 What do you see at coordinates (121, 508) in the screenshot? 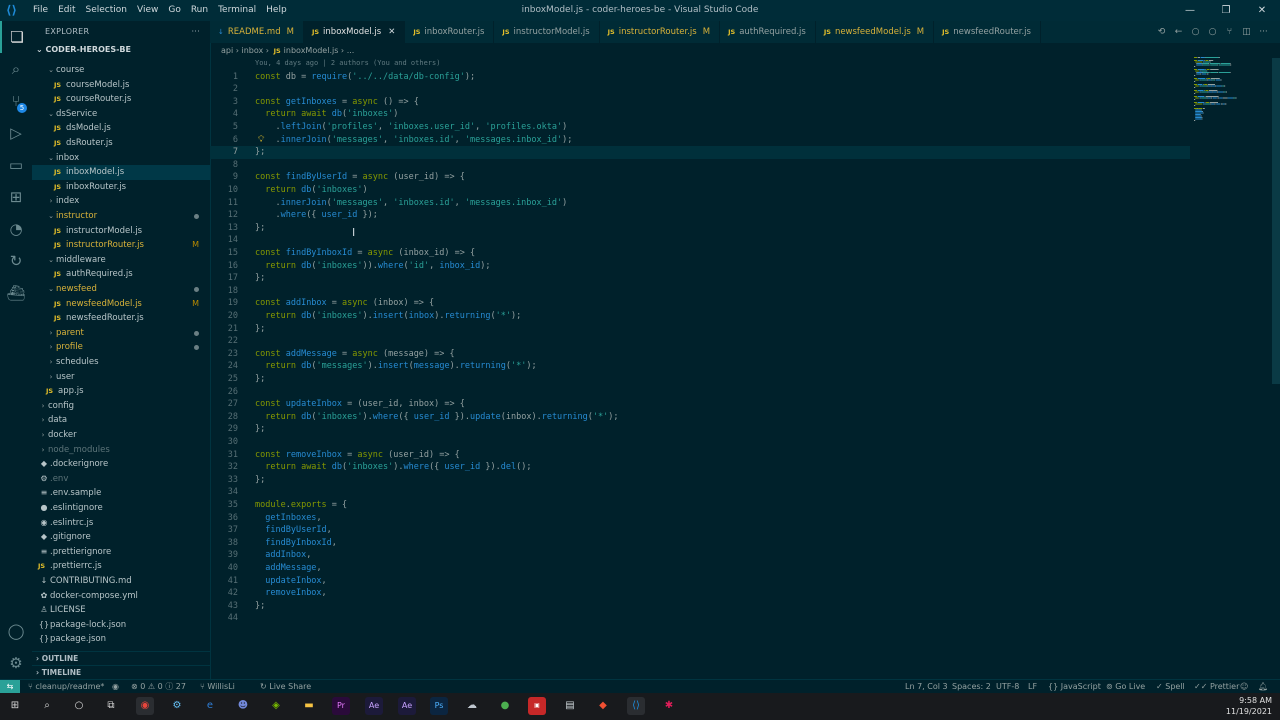
I see `tree-file: ● .eslintignore` at bounding box center [121, 508].